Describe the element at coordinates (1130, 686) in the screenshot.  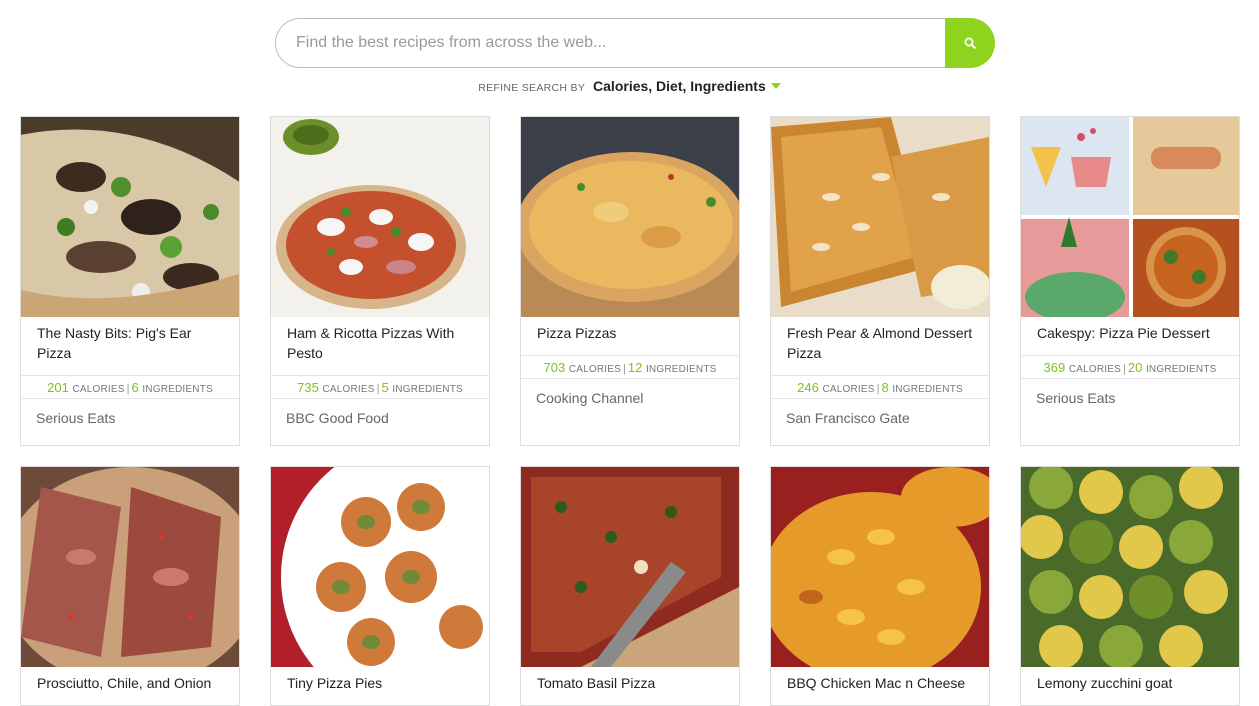
I see `recipe-title: Lemony zucchini goat` at that location.